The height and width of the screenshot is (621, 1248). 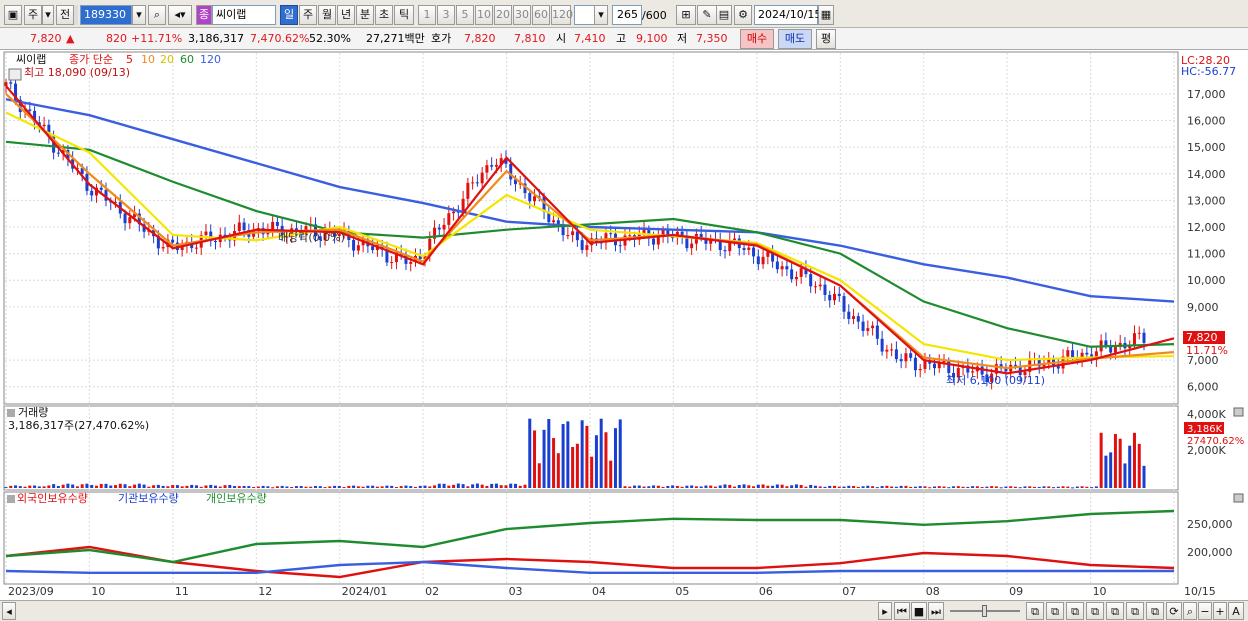 I want to click on font-size-icon: A, so click(x=1236, y=611).